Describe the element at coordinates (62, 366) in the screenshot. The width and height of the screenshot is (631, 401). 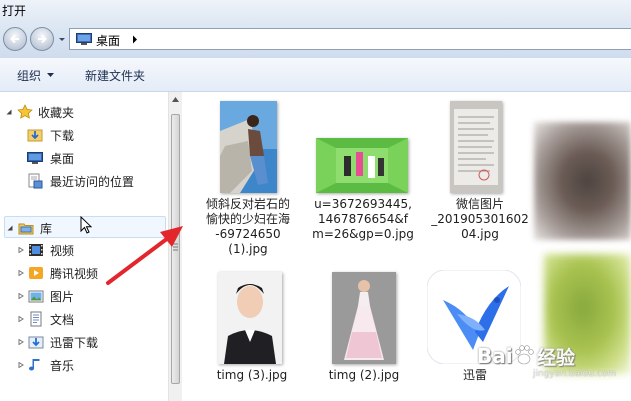
I see `nav-item-label: 音乐` at that location.